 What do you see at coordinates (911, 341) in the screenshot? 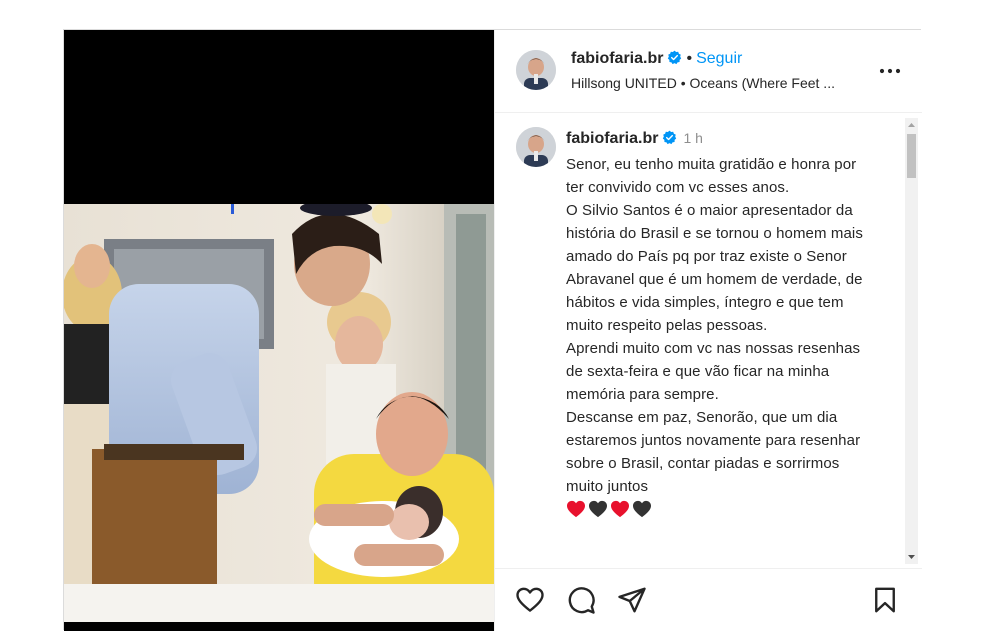
I see `caption-scrollbar` at bounding box center [911, 341].